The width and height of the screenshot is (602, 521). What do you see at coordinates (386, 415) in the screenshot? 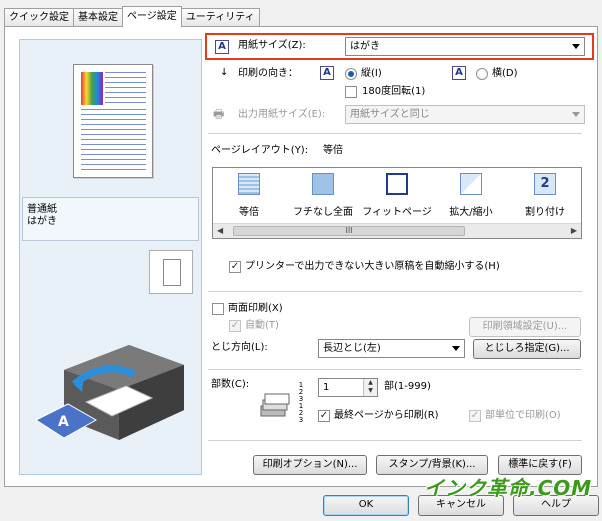
I see `reverse-order-label: 最終ページから印刷(R)` at bounding box center [386, 415].